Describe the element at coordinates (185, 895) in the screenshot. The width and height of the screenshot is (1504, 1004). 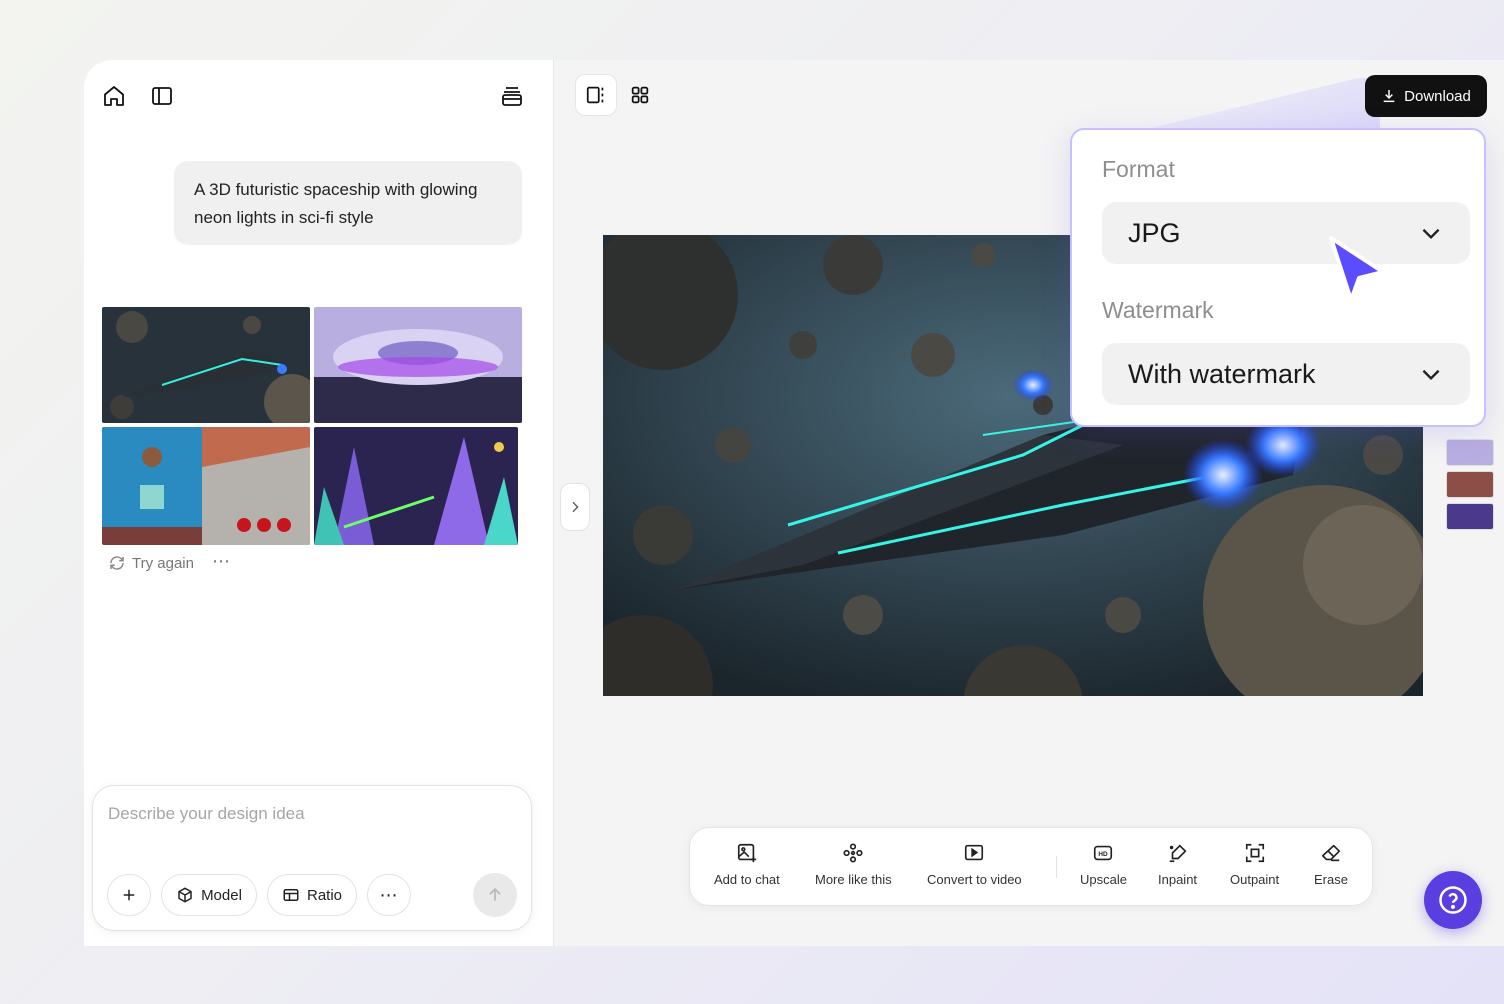
I see `cube-icon` at that location.